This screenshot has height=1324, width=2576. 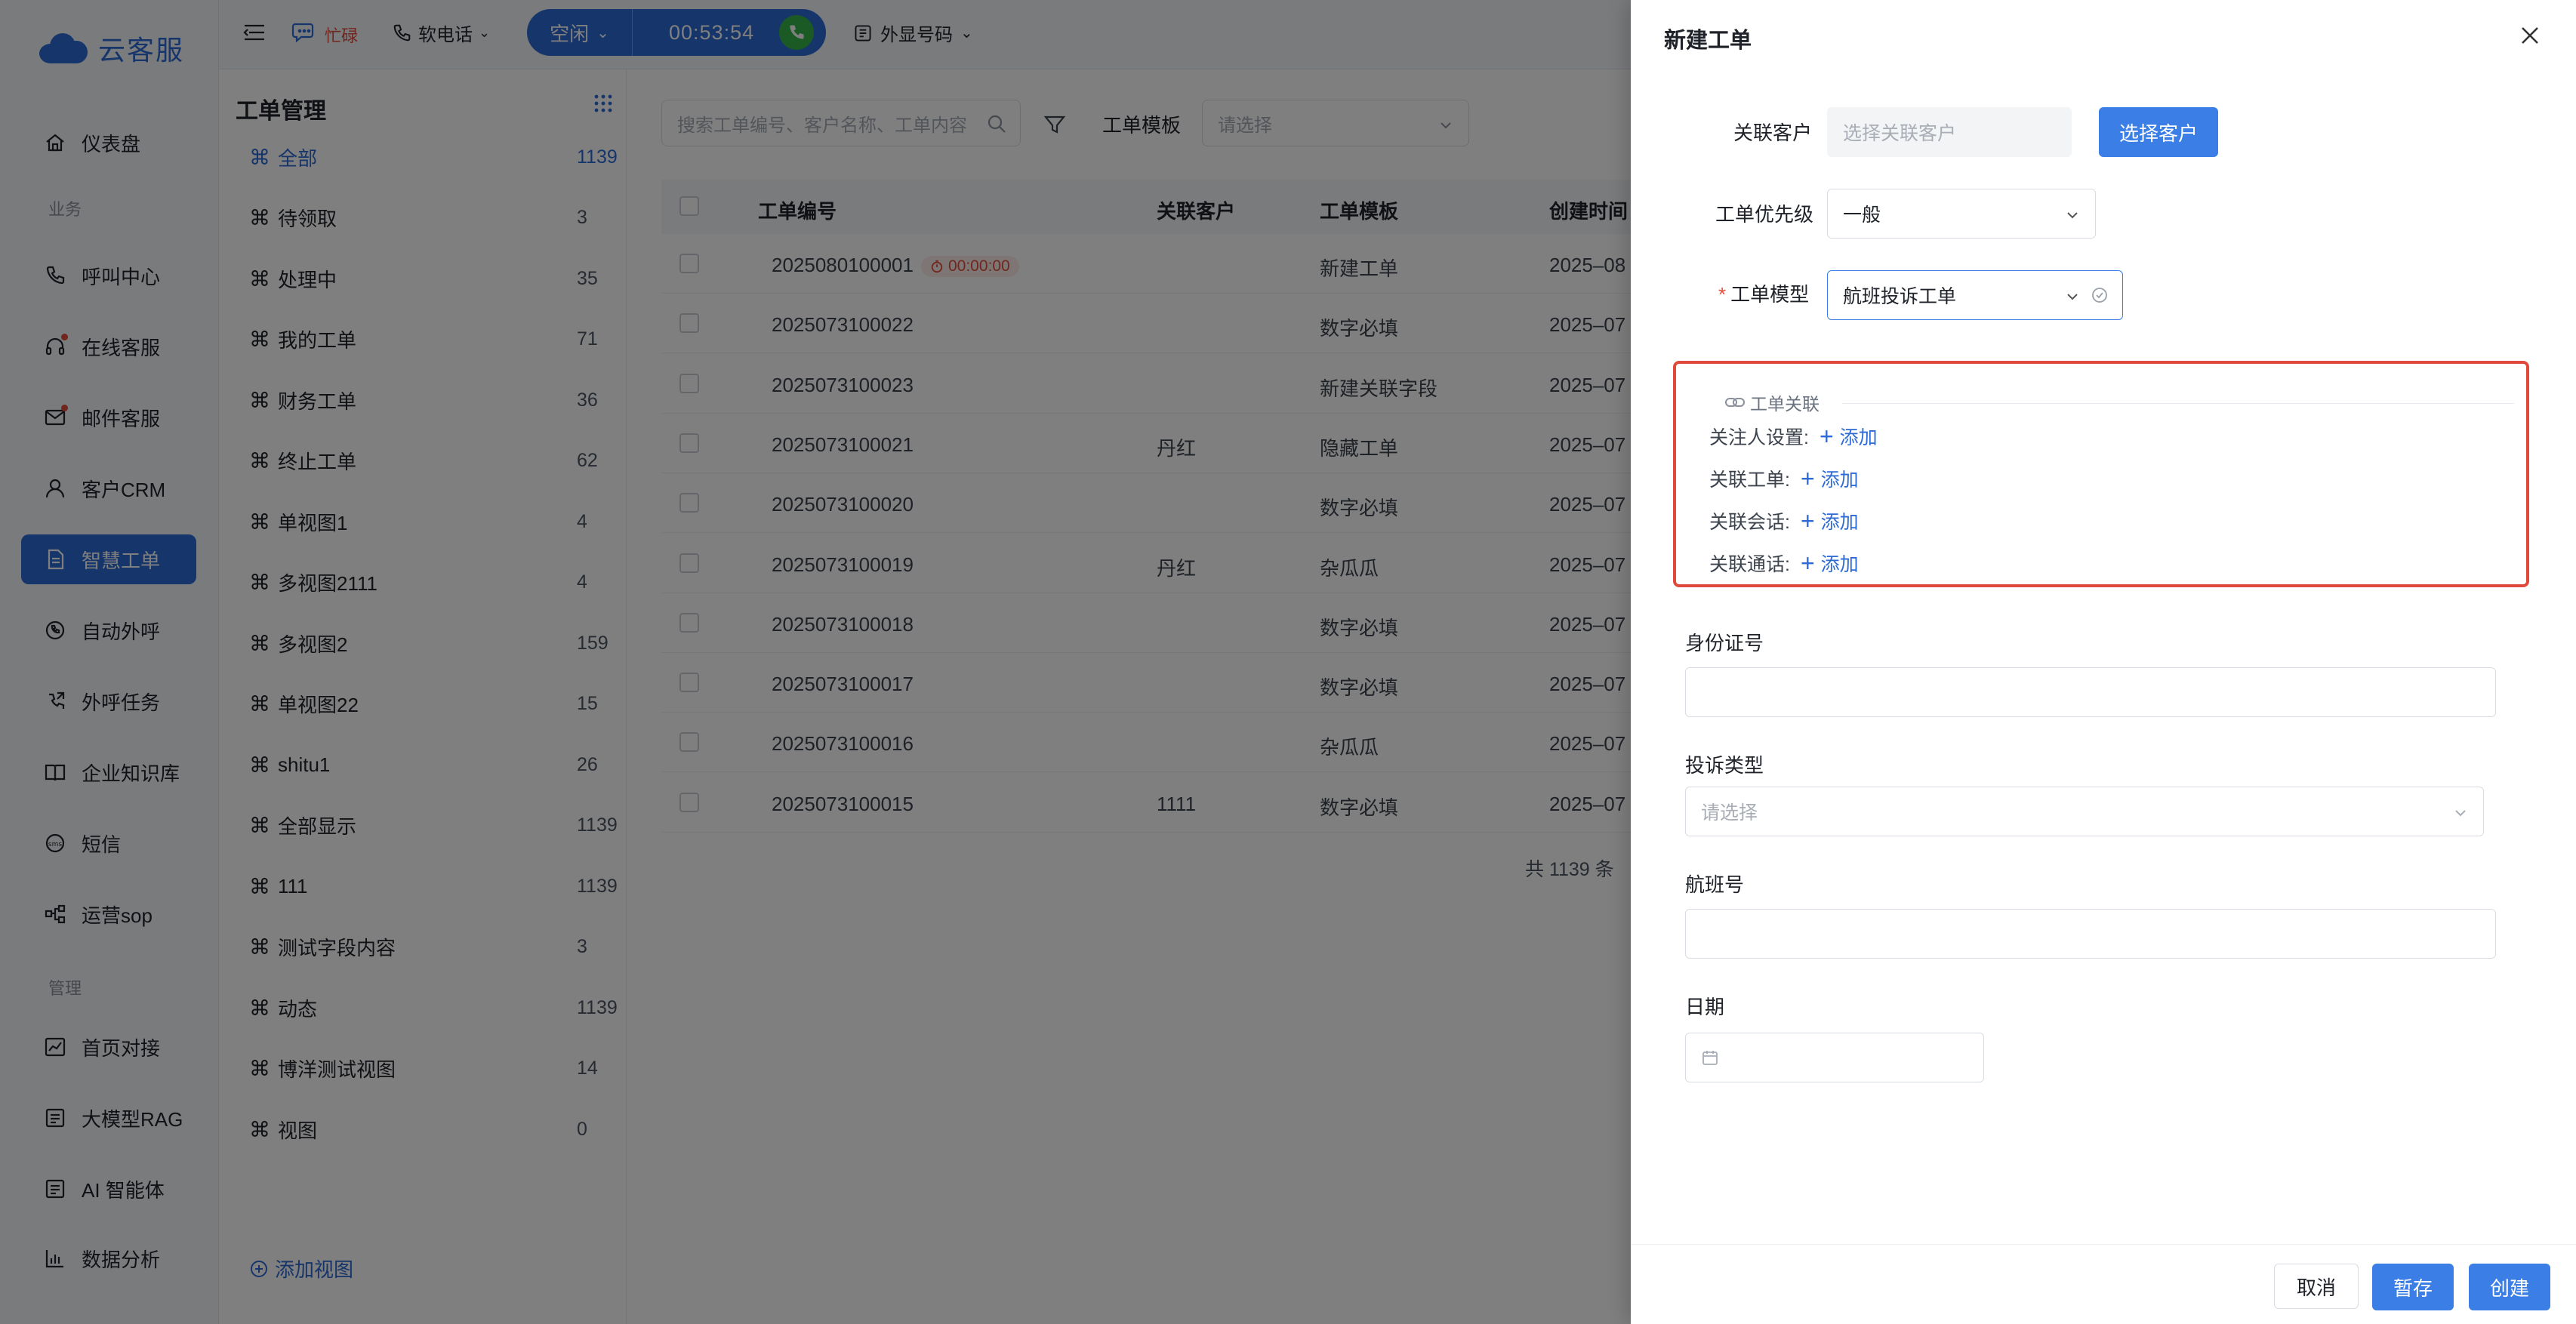 What do you see at coordinates (2090, 934) in the screenshot?
I see `flight-number-input` at bounding box center [2090, 934].